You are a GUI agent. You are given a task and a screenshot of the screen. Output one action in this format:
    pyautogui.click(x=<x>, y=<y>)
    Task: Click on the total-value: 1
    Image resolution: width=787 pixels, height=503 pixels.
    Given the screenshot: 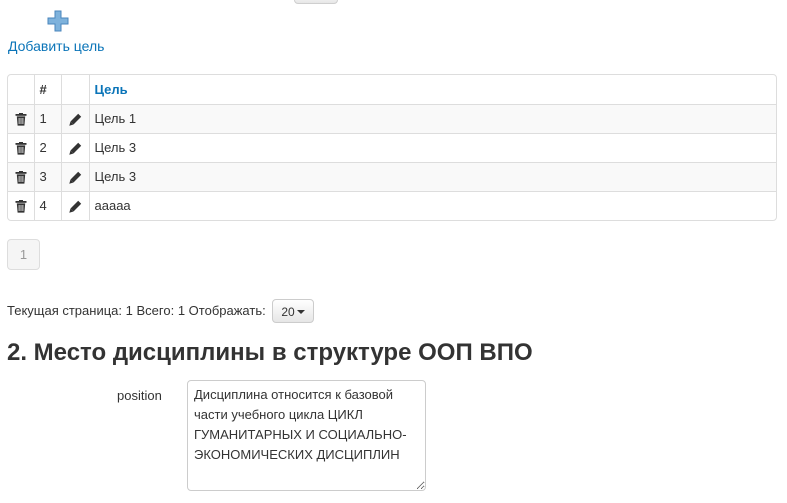 What is the action you would take?
    pyautogui.click(x=181, y=310)
    